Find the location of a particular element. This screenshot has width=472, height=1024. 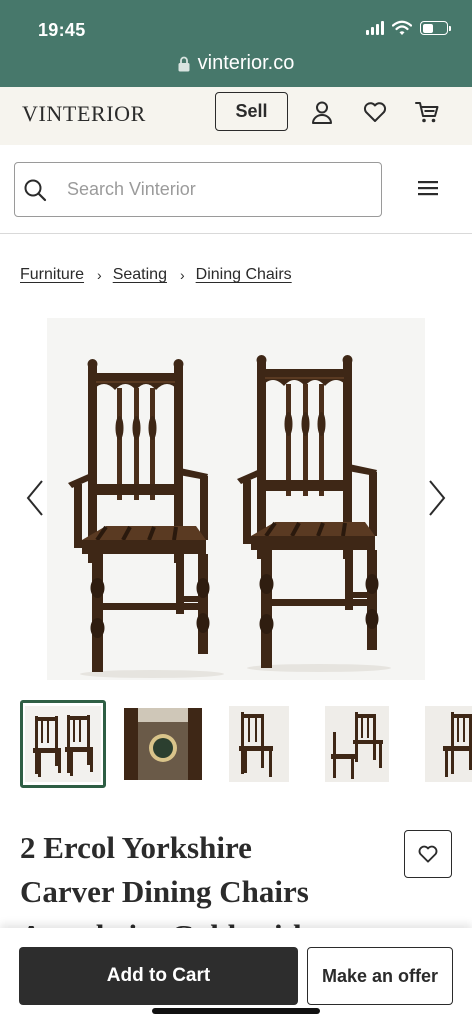

search-input is located at coordinates (198, 189).